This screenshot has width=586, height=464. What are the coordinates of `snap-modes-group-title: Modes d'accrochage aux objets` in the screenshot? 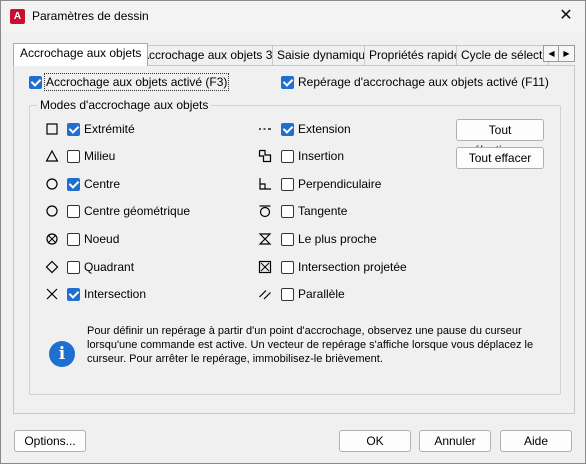 It's located at (124, 105).